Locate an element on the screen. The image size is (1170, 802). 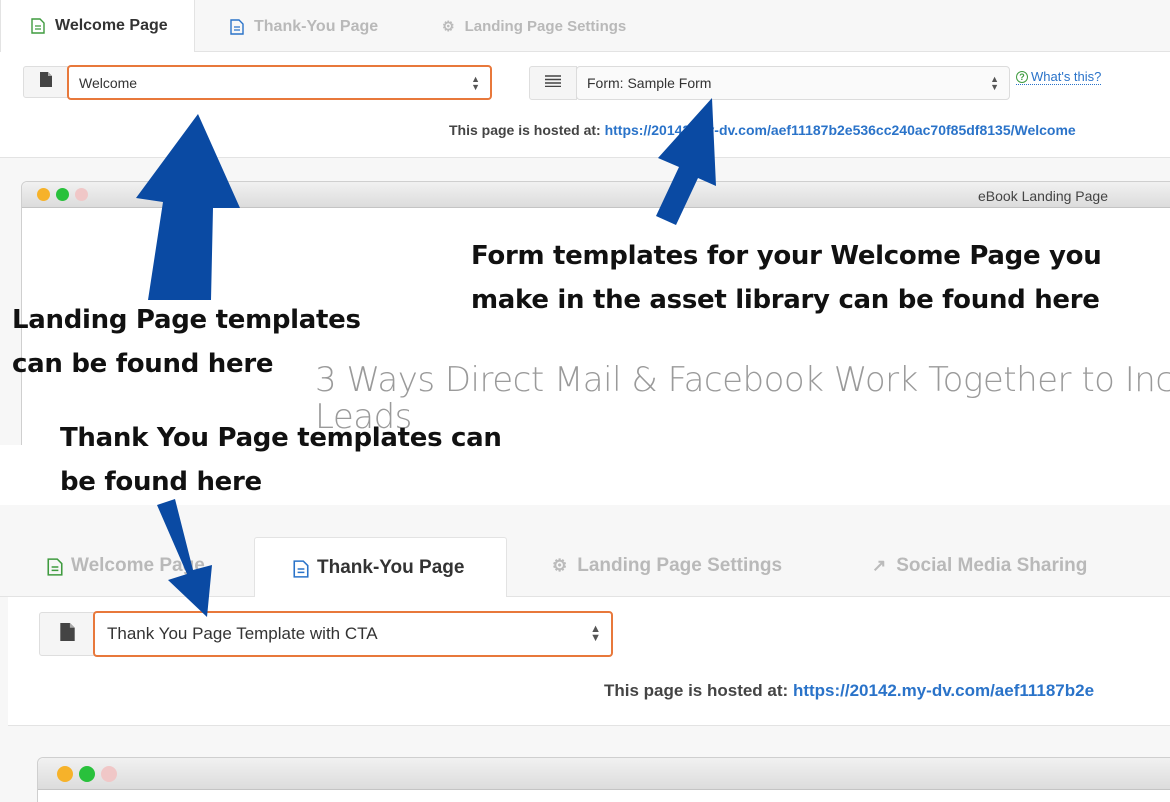
help-link-text: What's this? is located at coordinates (1066, 76).